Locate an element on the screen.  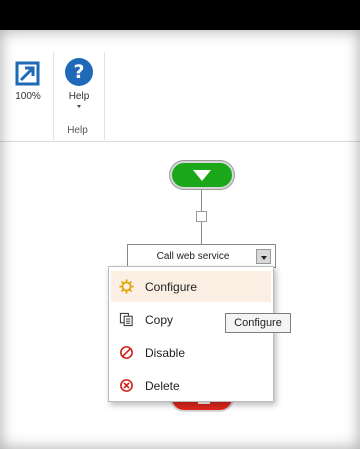
step-menu-dropdown-button is located at coordinates (263, 256).